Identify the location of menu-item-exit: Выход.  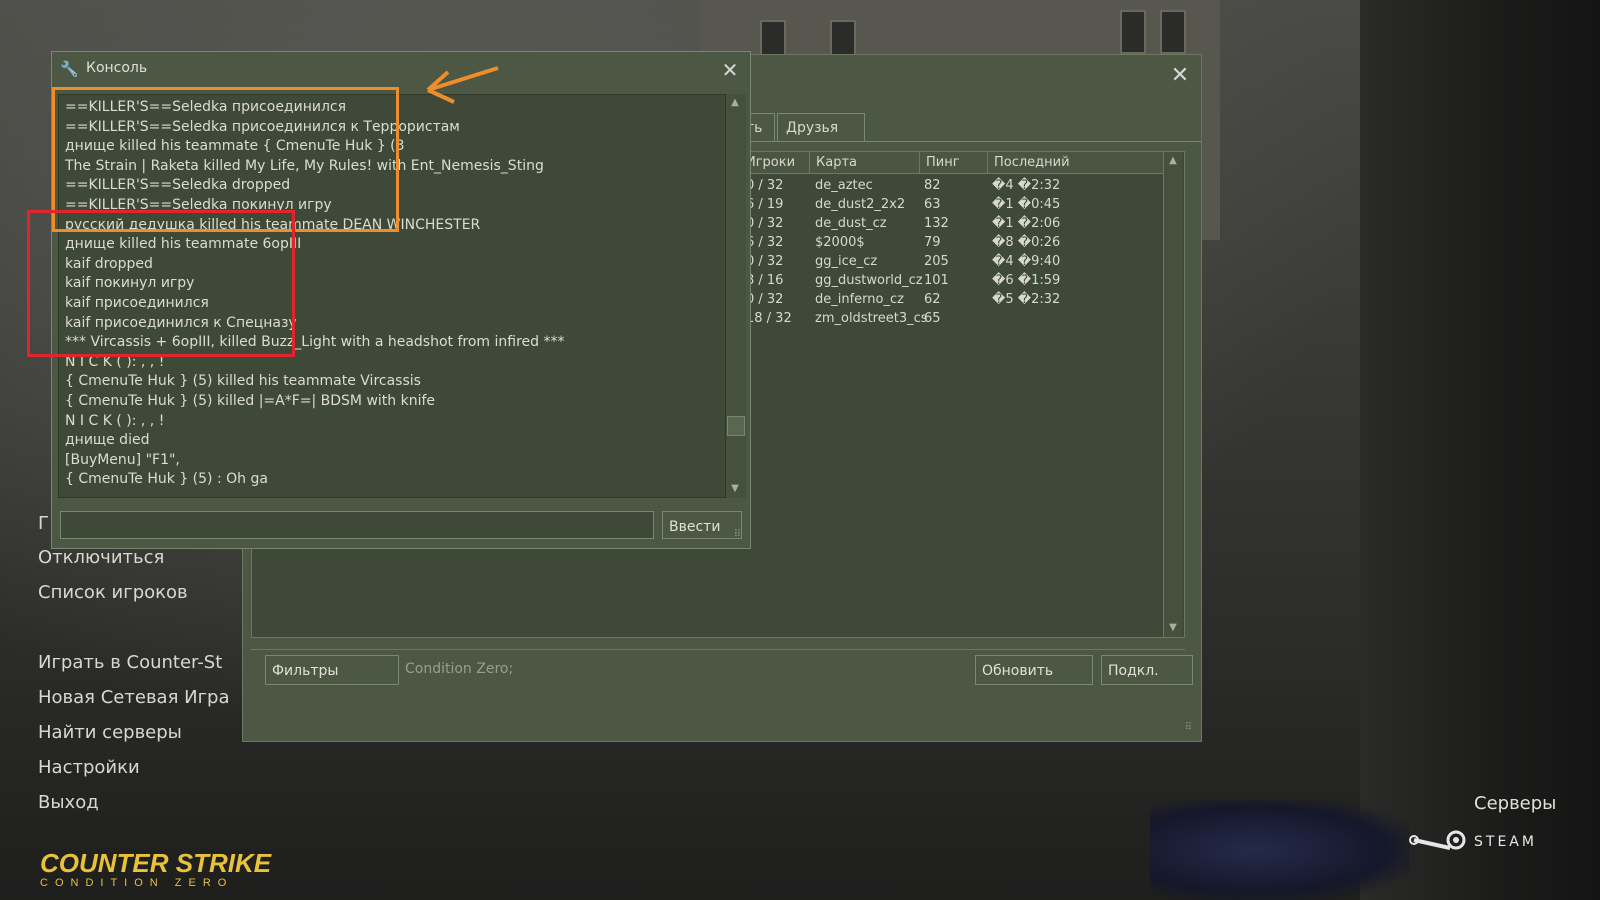
(68, 802).